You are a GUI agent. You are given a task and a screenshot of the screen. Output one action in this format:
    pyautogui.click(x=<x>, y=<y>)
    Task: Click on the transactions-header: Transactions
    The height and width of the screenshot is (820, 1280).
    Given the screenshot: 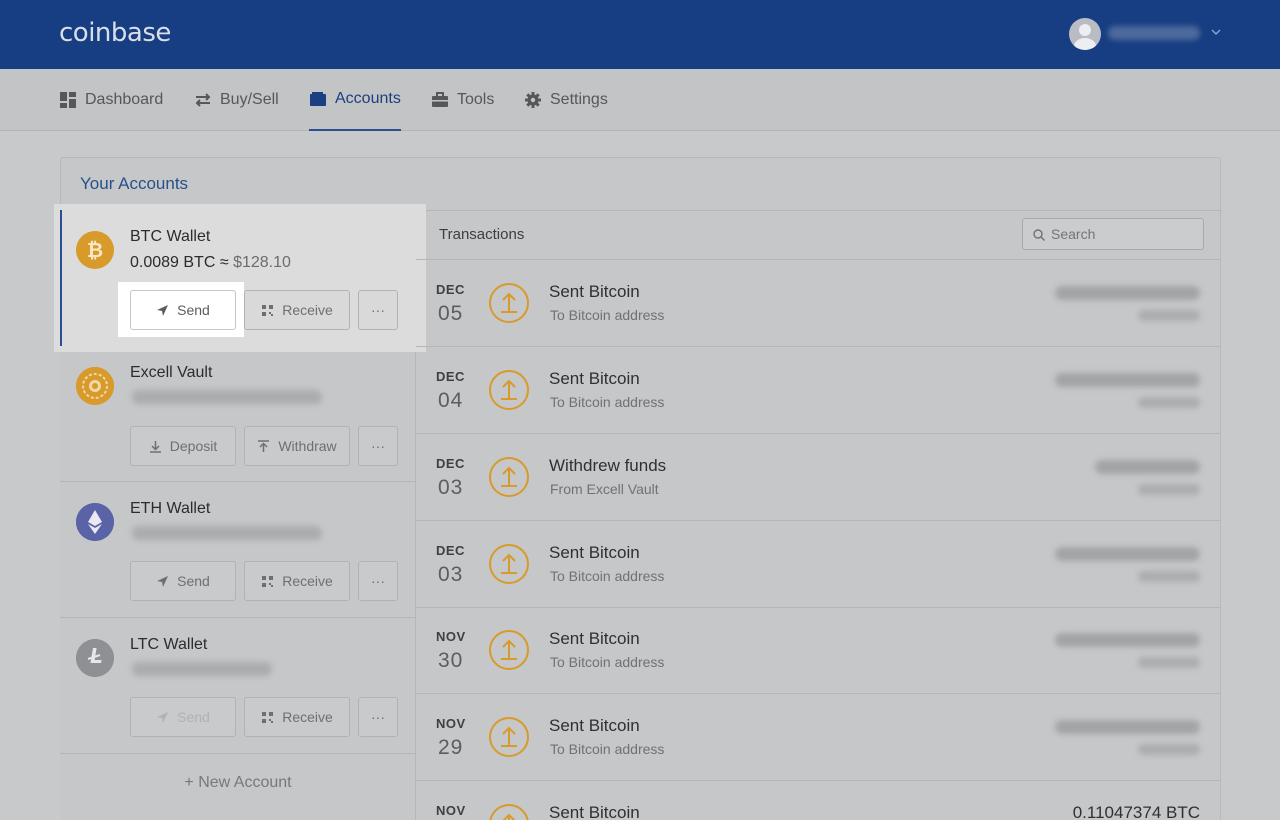 What is the action you would take?
    pyautogui.click(x=818, y=235)
    